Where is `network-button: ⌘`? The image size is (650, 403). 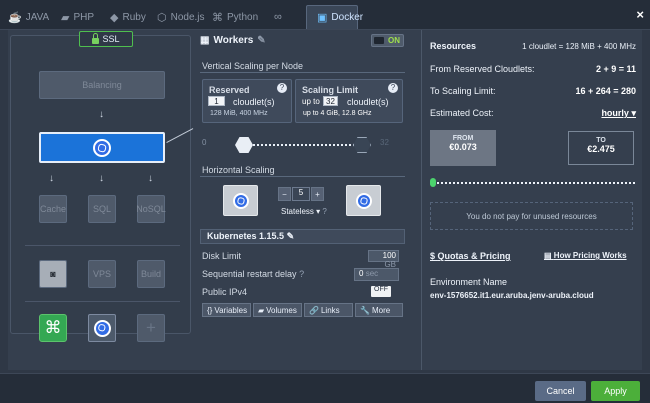
network-button: ⌘ is located at coordinates (53, 328).